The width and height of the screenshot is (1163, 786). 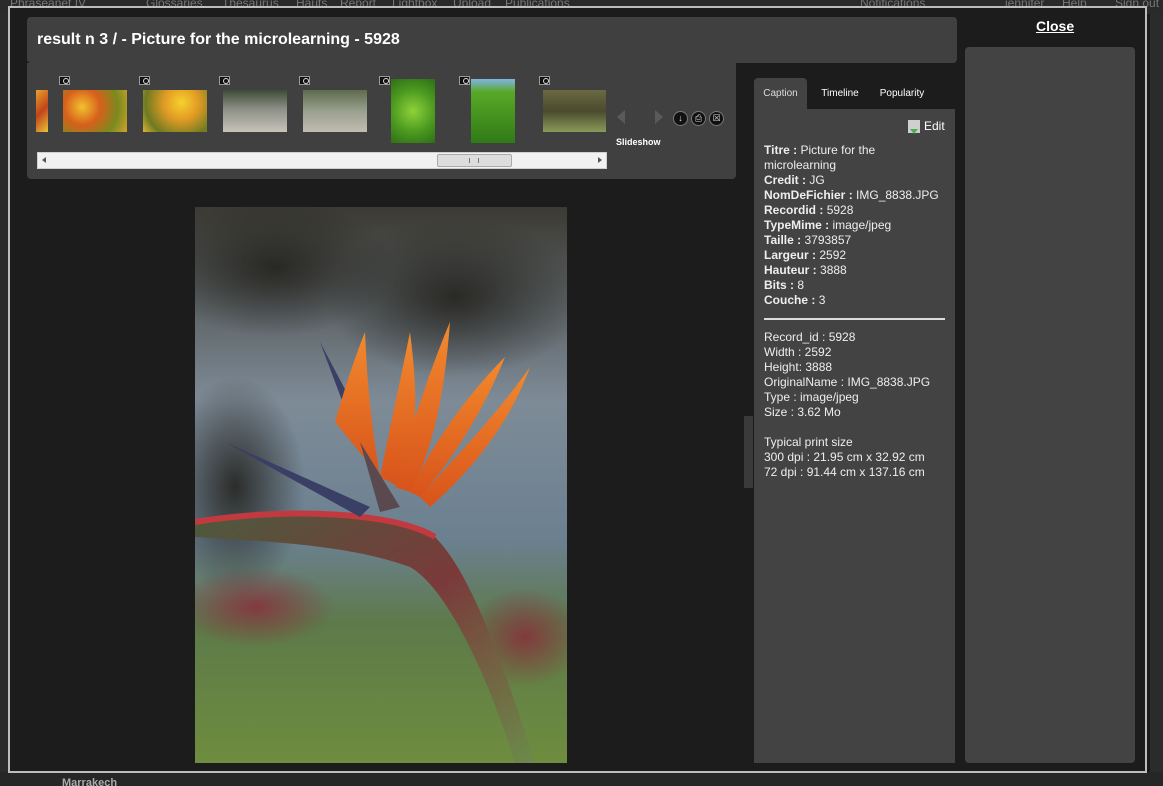 I want to click on background-bottom-bar: Marrakech, so click(x=581, y=779).